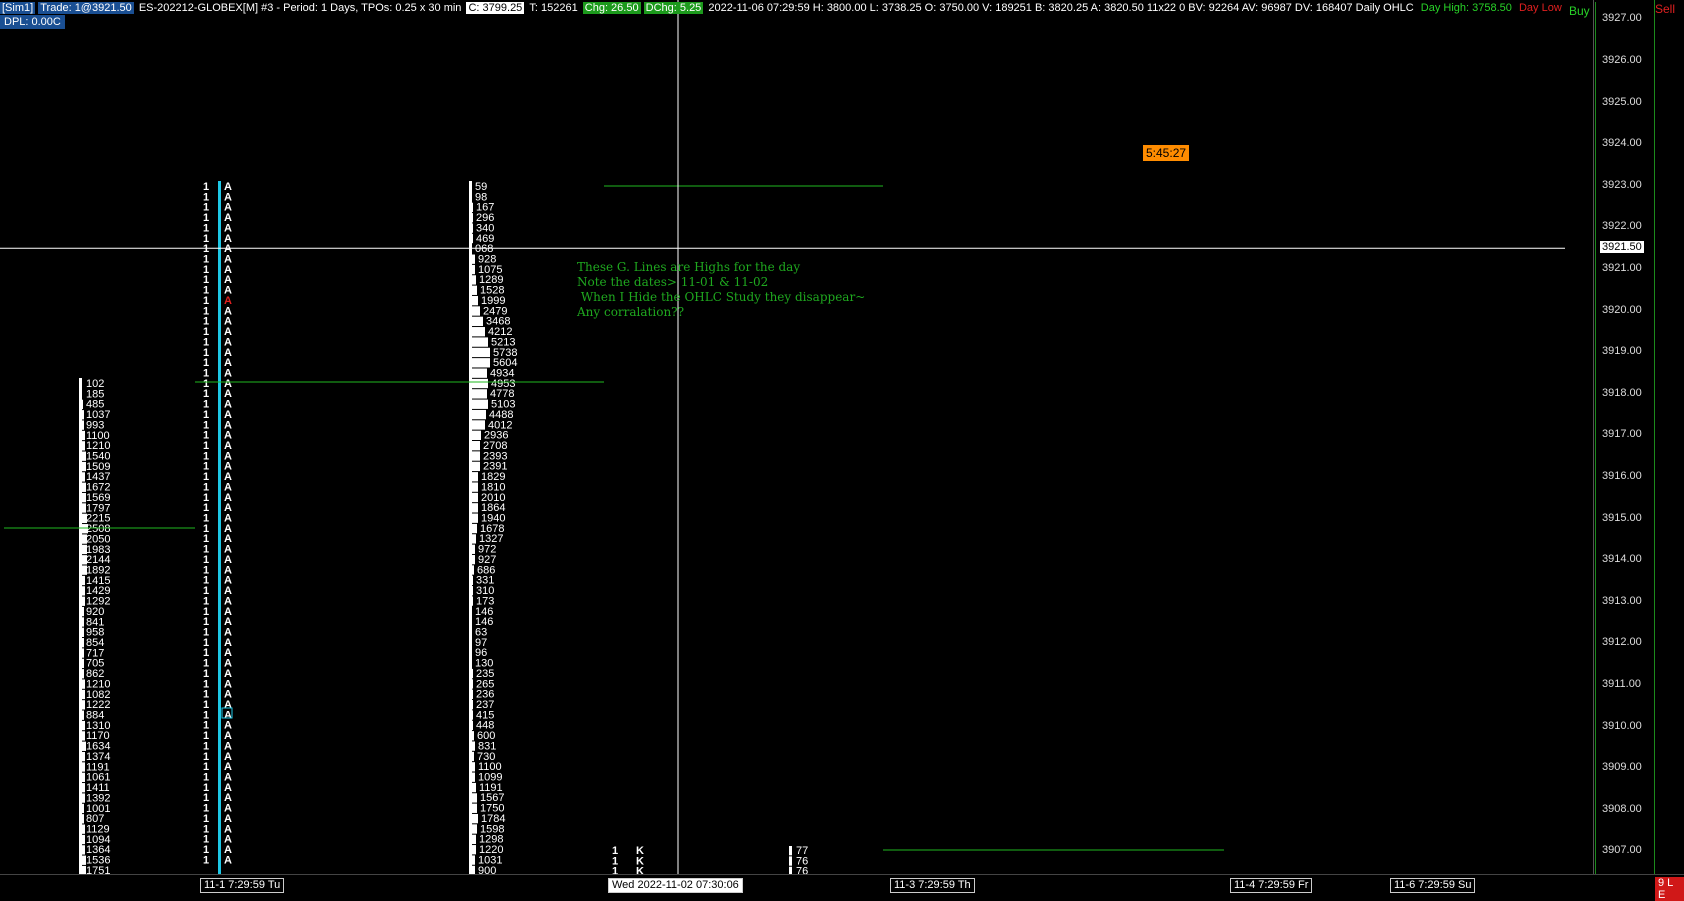 This screenshot has width=1684, height=901. What do you see at coordinates (1622, 268) in the screenshot?
I see `price-tick-label: 3921.00` at bounding box center [1622, 268].